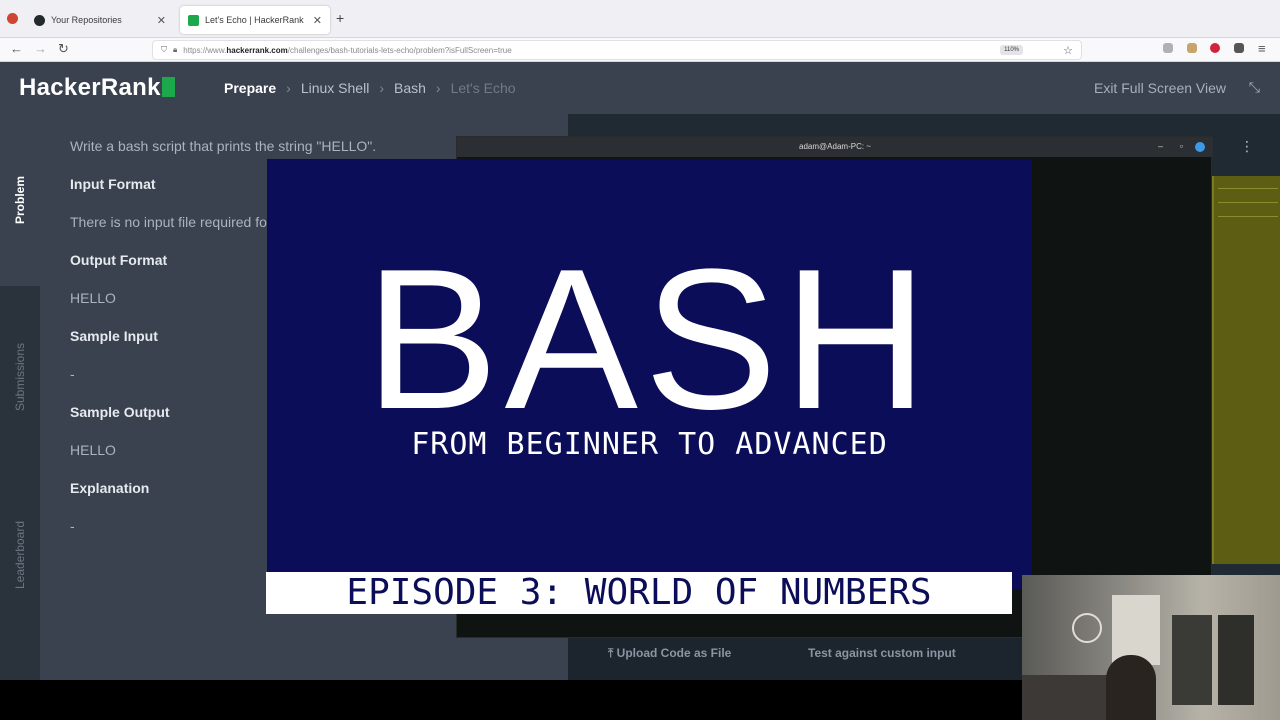 This screenshot has height=720, width=1280. Describe the element at coordinates (1151, 647) in the screenshot. I see `webcam-feed` at that location.